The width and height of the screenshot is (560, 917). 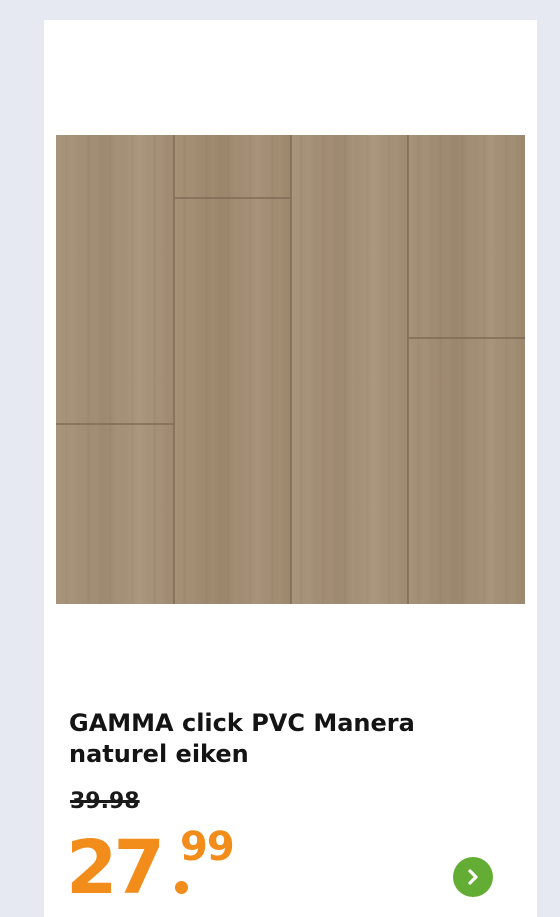 I want to click on old-price: 39.98, so click(x=105, y=801).